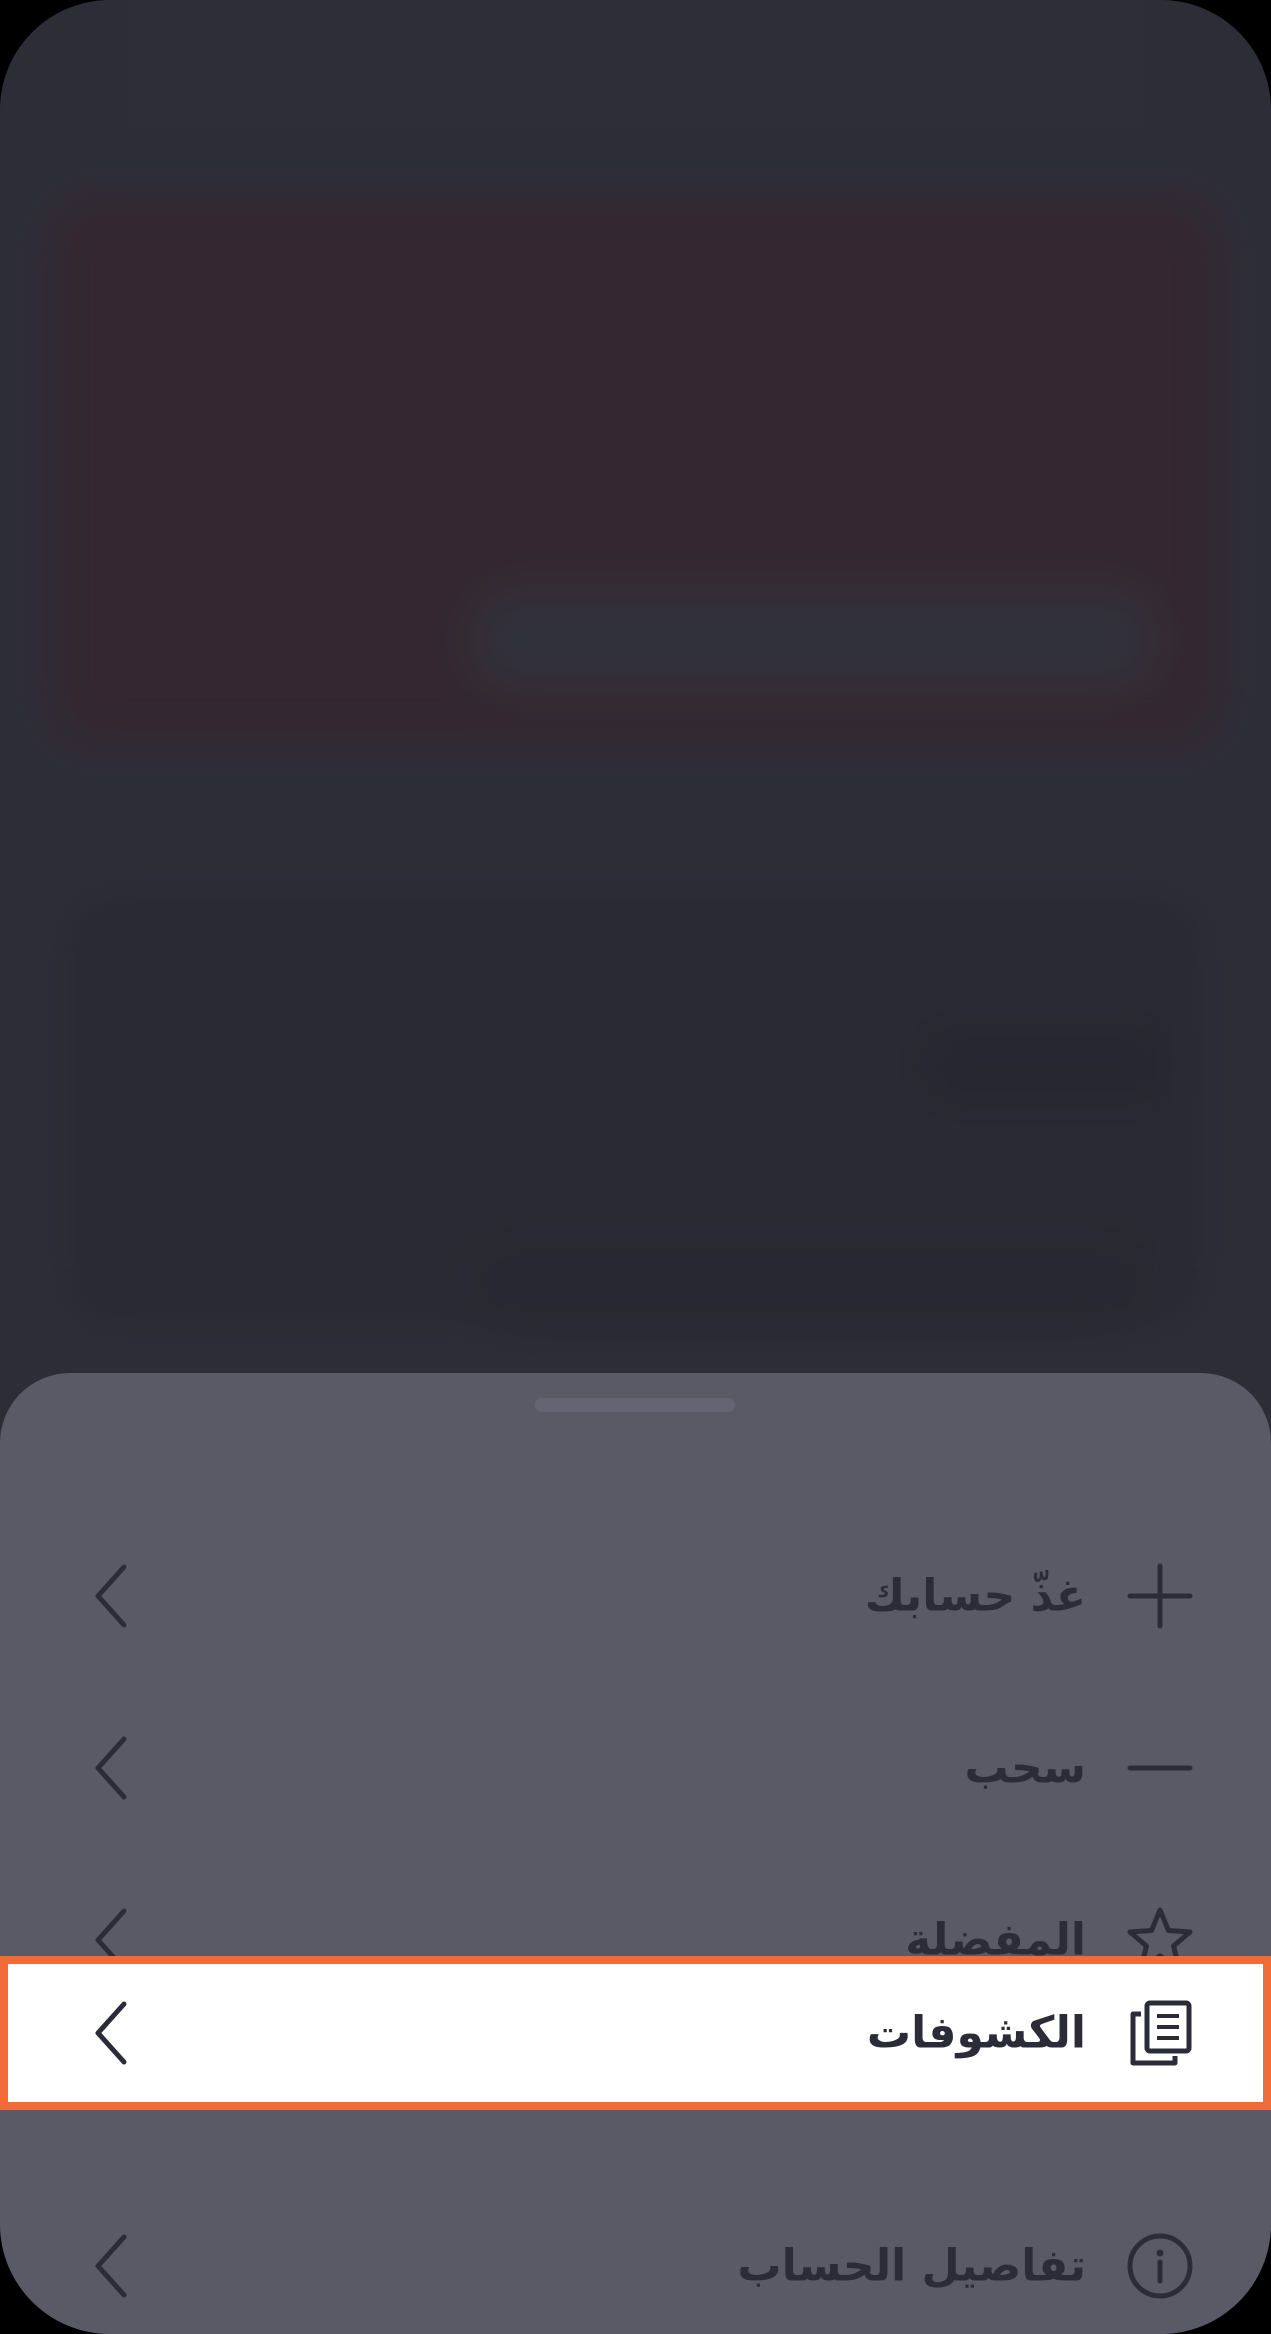 The image size is (1271, 2334). I want to click on plus-icon, so click(1160, 1596).